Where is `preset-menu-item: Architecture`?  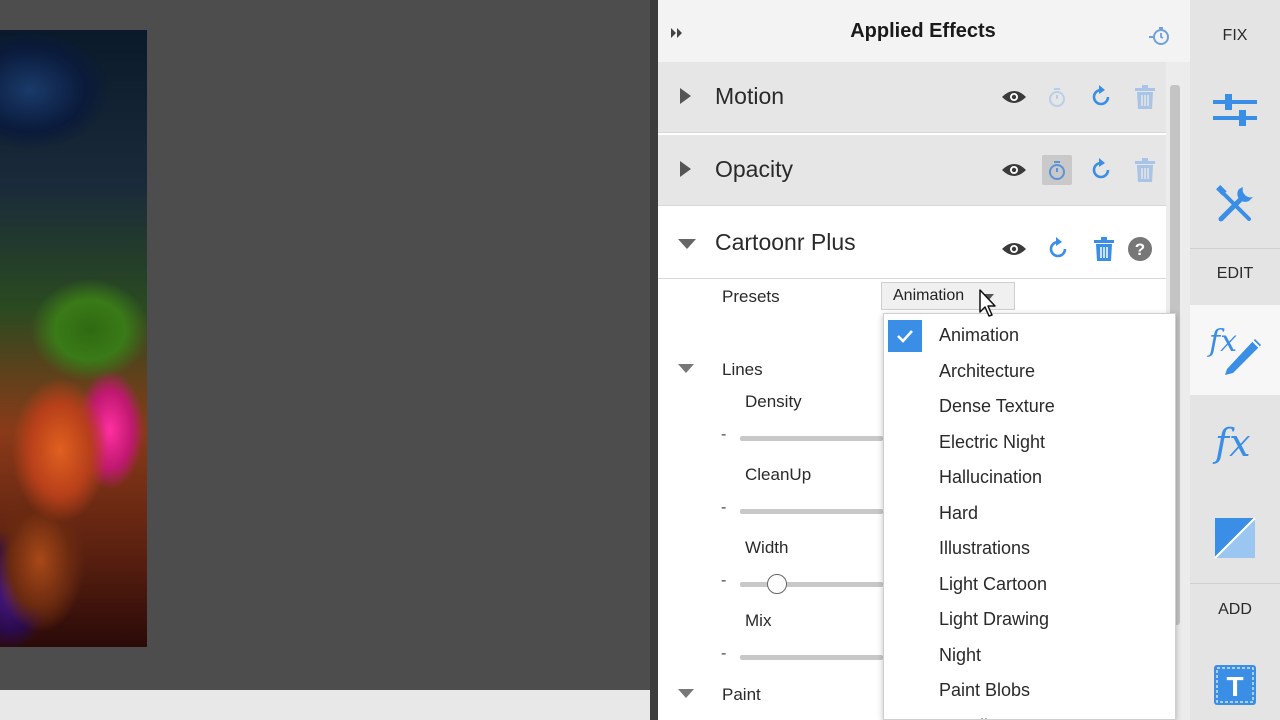 preset-menu-item: Architecture is located at coordinates (1029, 371).